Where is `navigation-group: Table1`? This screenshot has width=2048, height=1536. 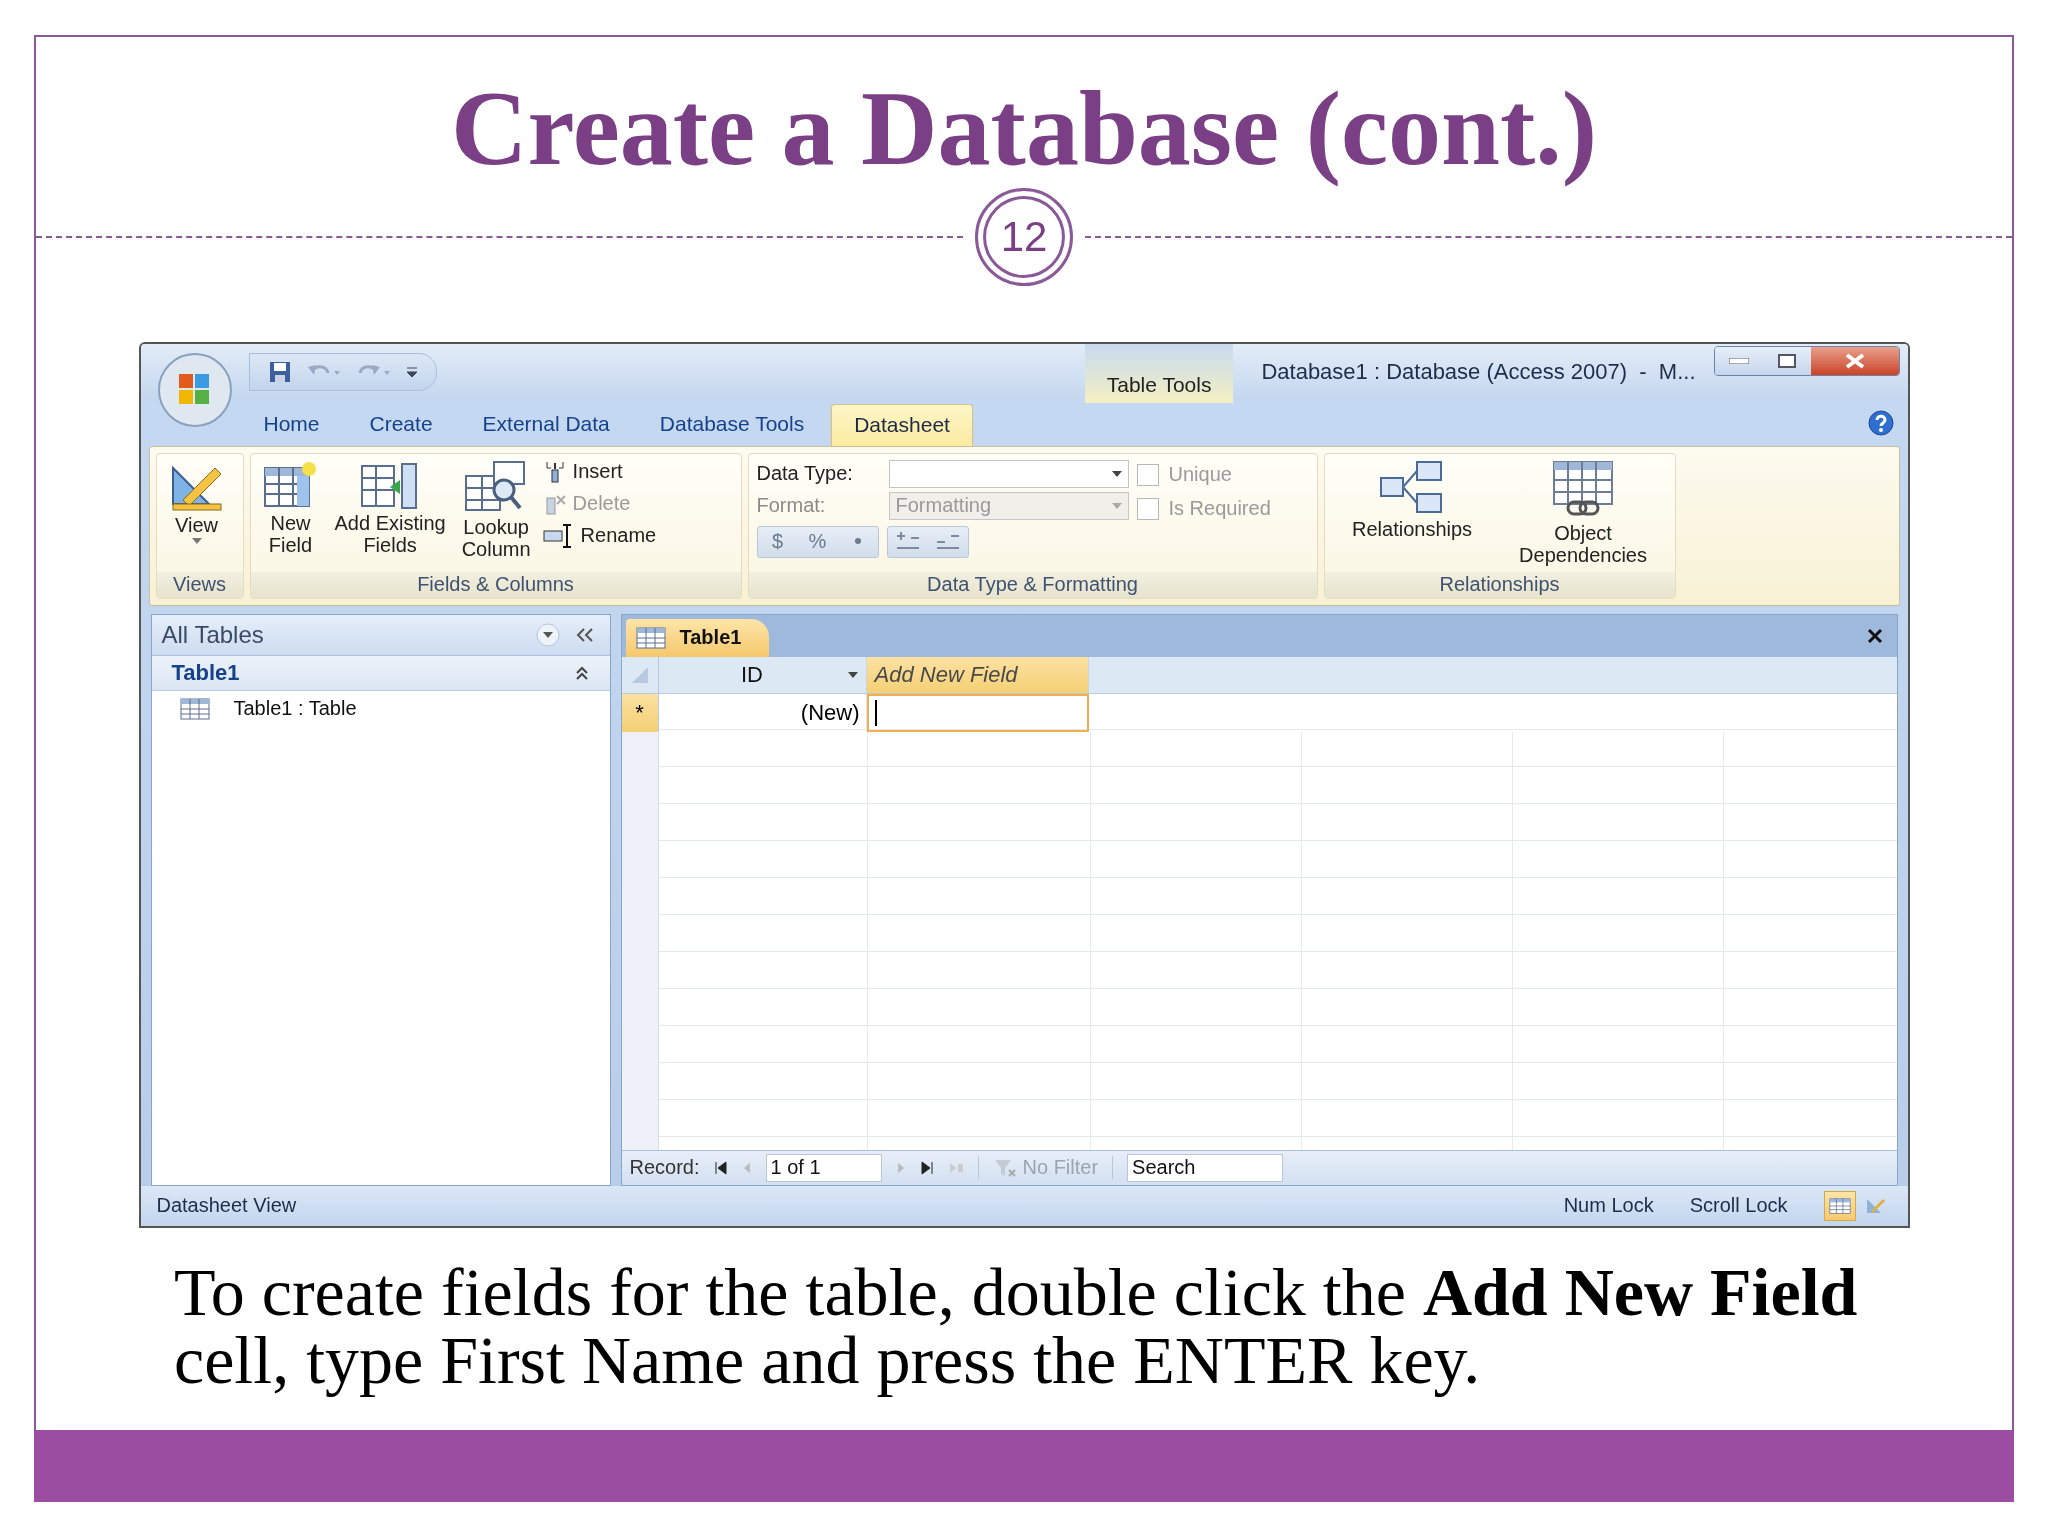 navigation-group: Table1 is located at coordinates (380, 673).